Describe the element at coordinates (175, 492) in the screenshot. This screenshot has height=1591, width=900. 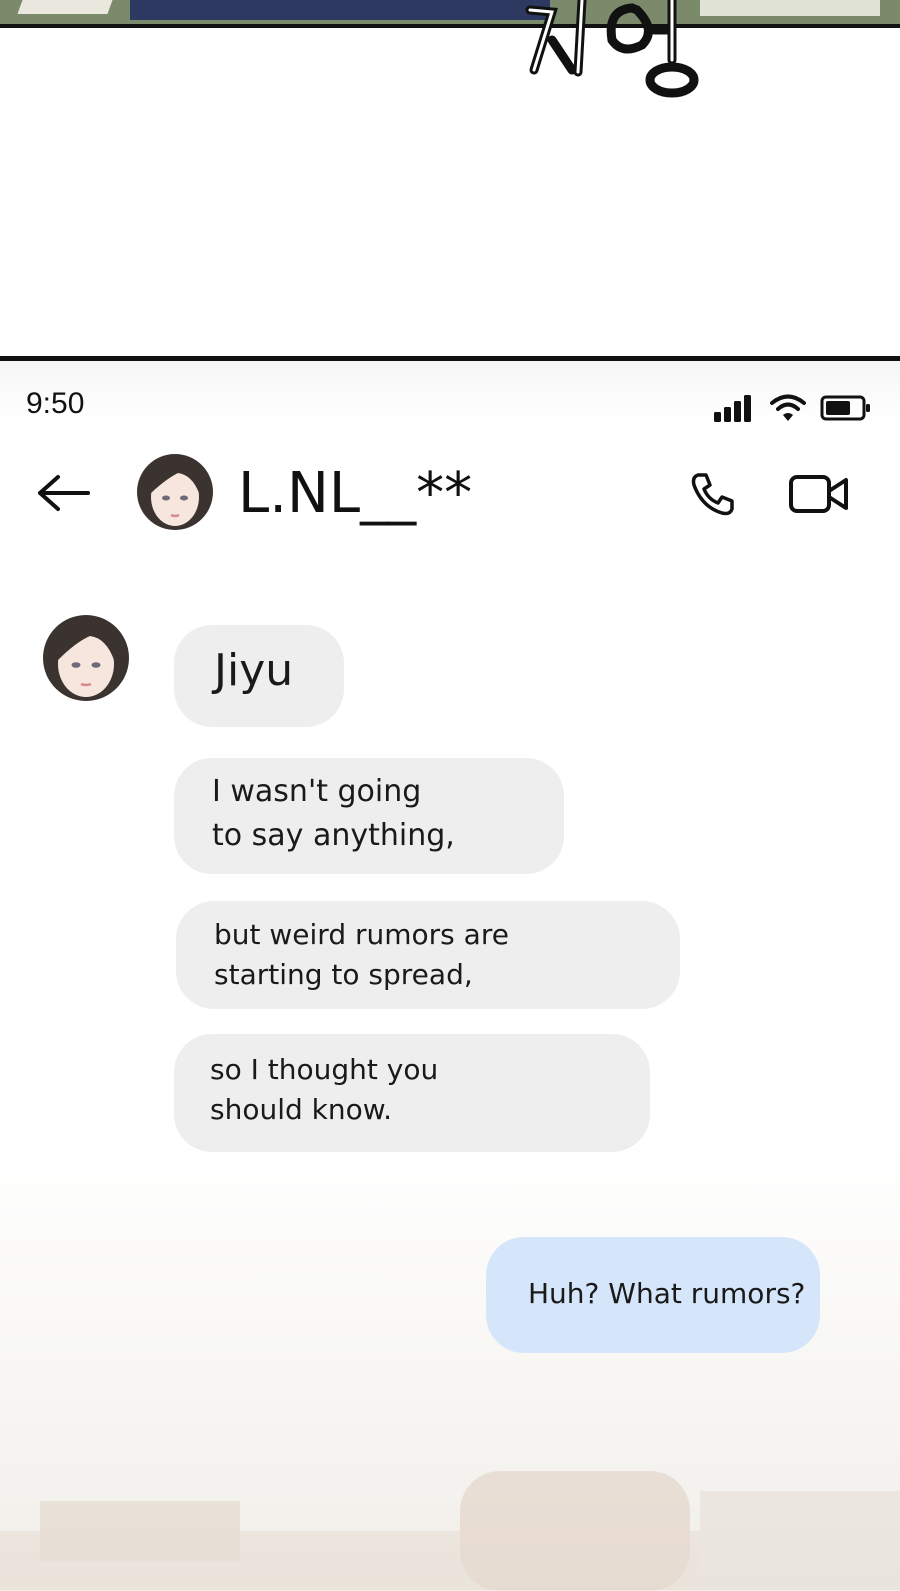
I see `contact-avatar` at that location.